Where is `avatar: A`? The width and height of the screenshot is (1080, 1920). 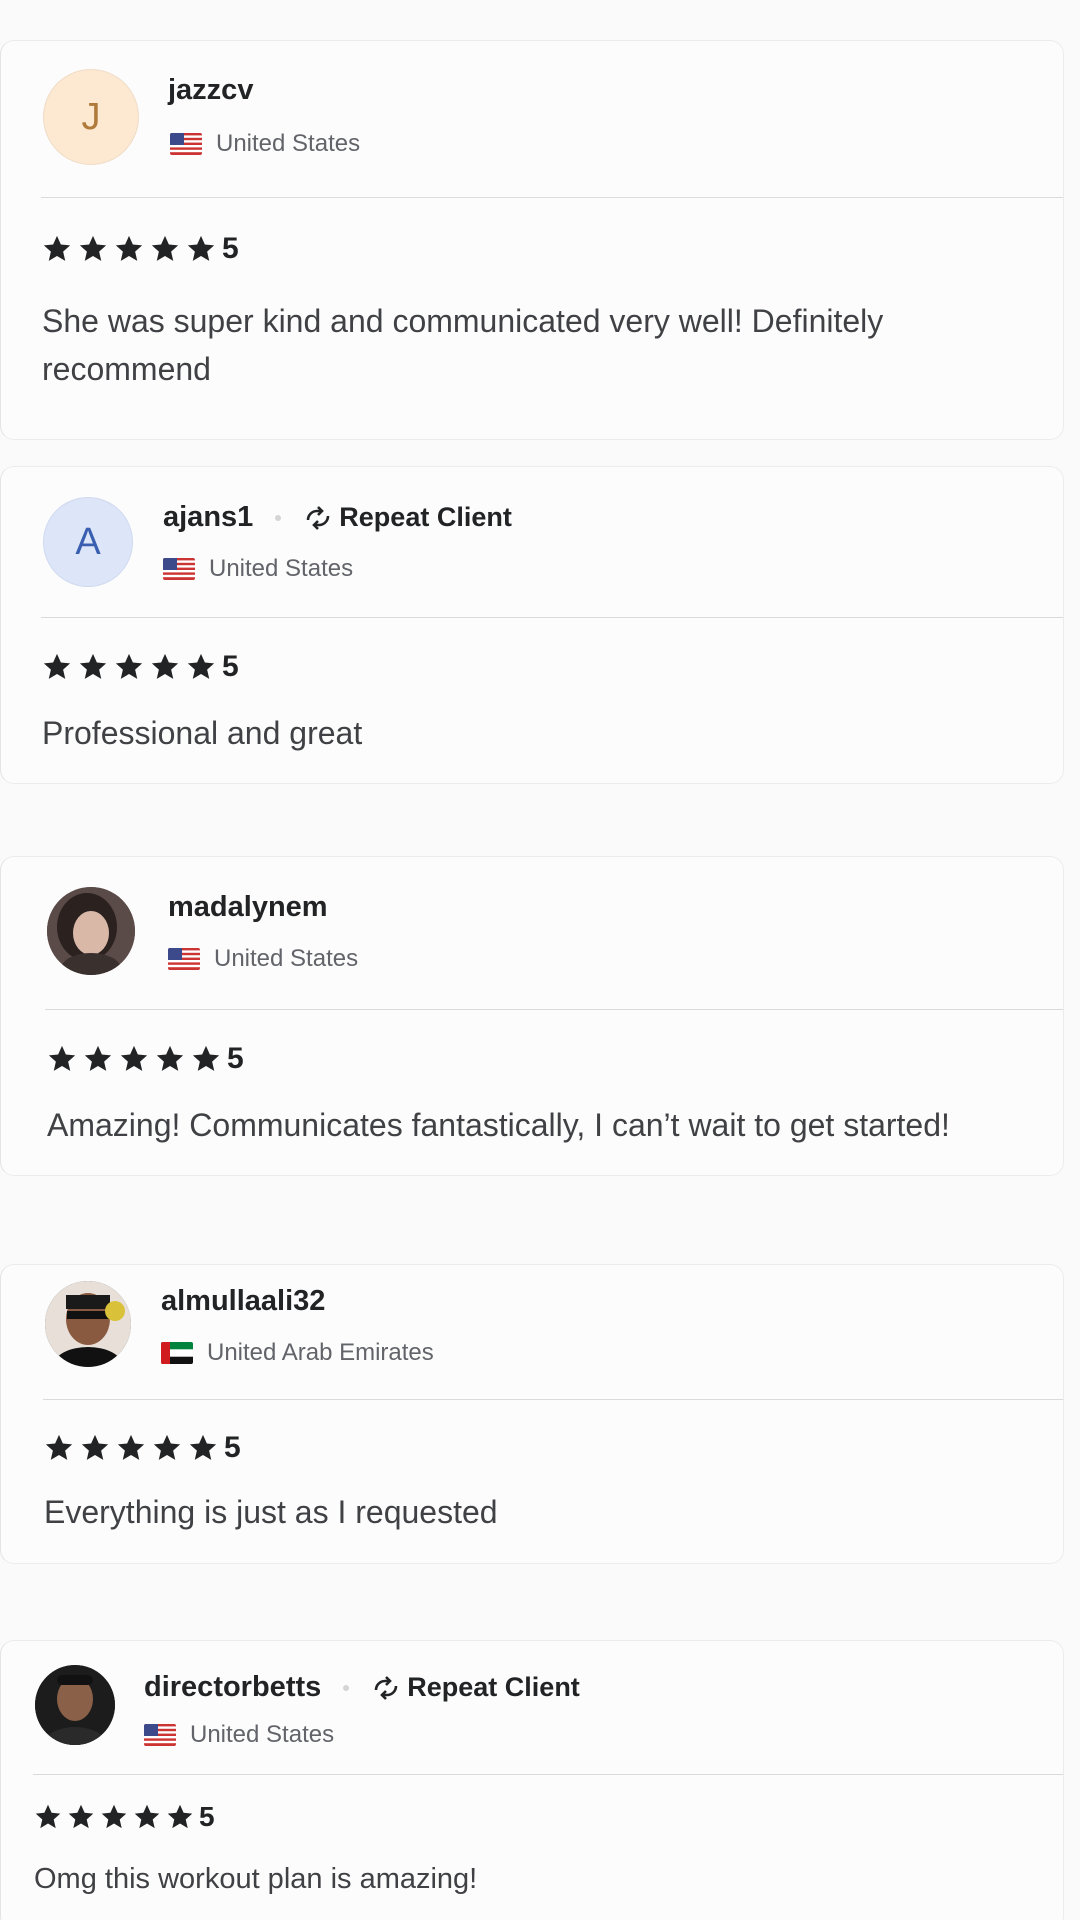 avatar: A is located at coordinates (88, 542).